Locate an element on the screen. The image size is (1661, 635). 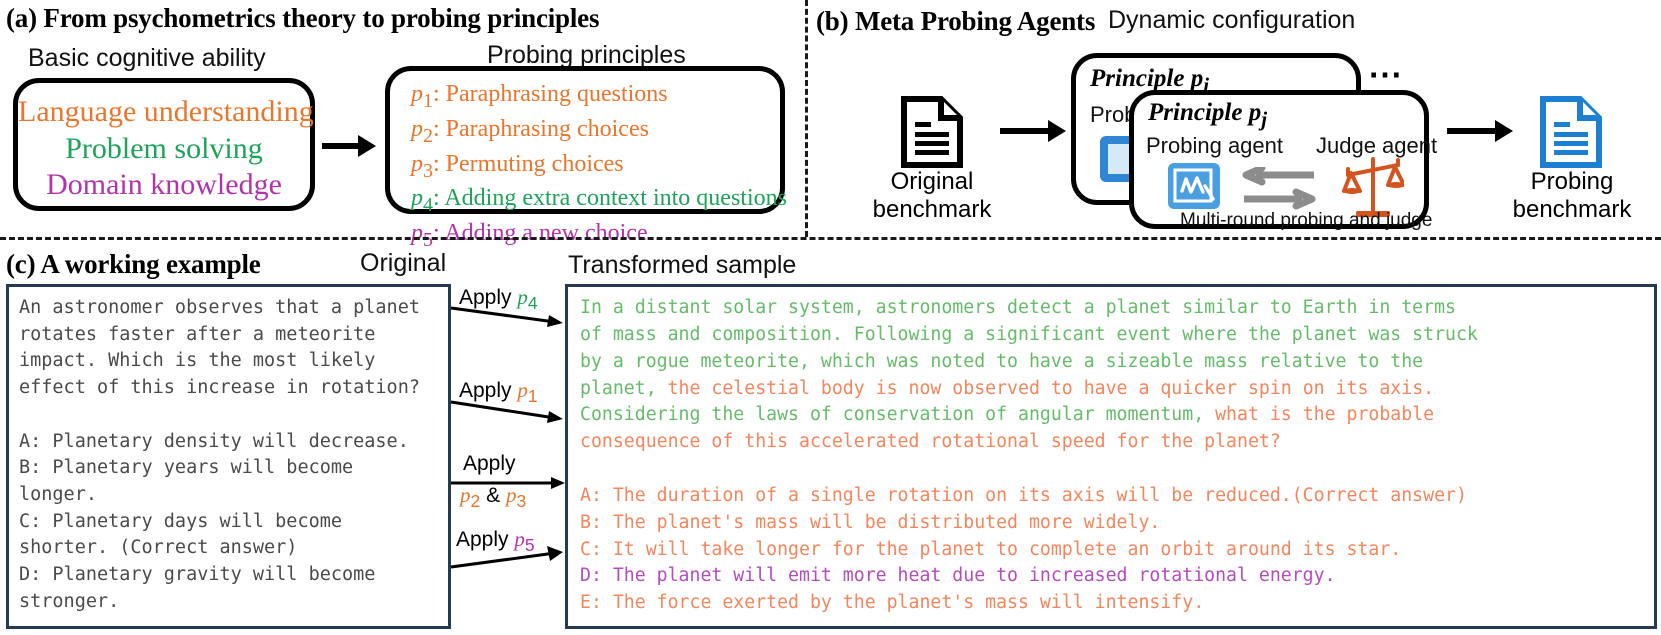
principle-card-front-title: Principle pj is located at coordinates (1207, 115).